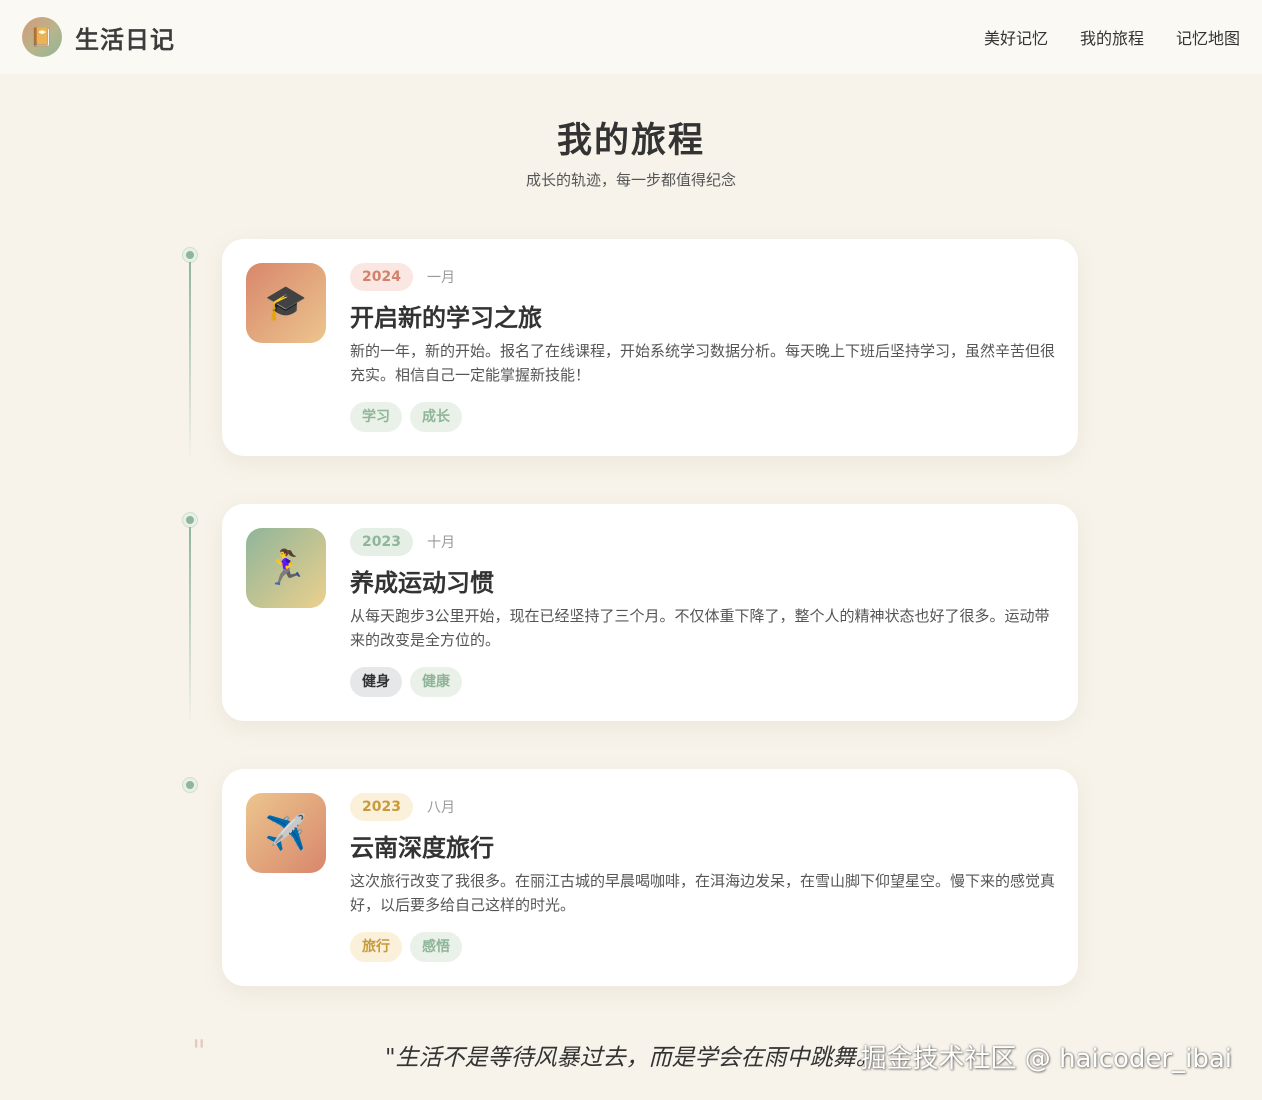 Image resolution: width=1262 pixels, height=1100 pixels. I want to click on page-subtitle: 成长的轨迹，每一步都值得纪念, so click(630, 180).